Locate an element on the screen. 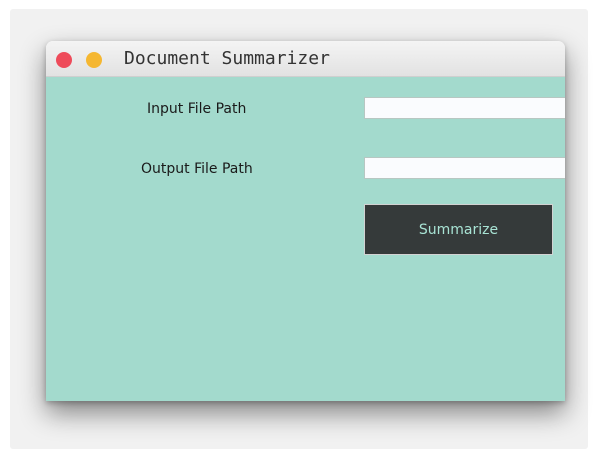 The height and width of the screenshot is (454, 593). minimize-icon is located at coordinates (94, 60).